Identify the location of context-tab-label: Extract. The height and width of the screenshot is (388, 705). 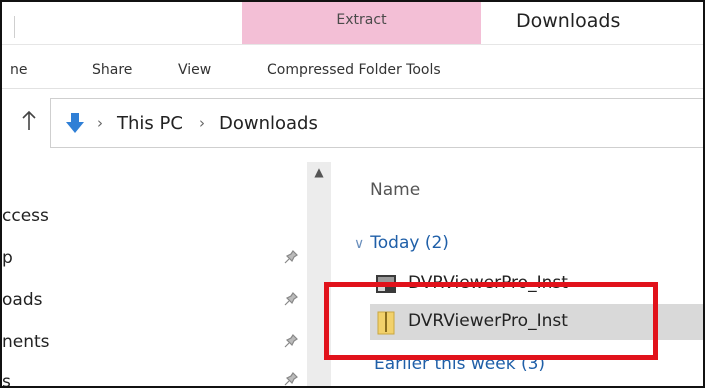
(361, 20).